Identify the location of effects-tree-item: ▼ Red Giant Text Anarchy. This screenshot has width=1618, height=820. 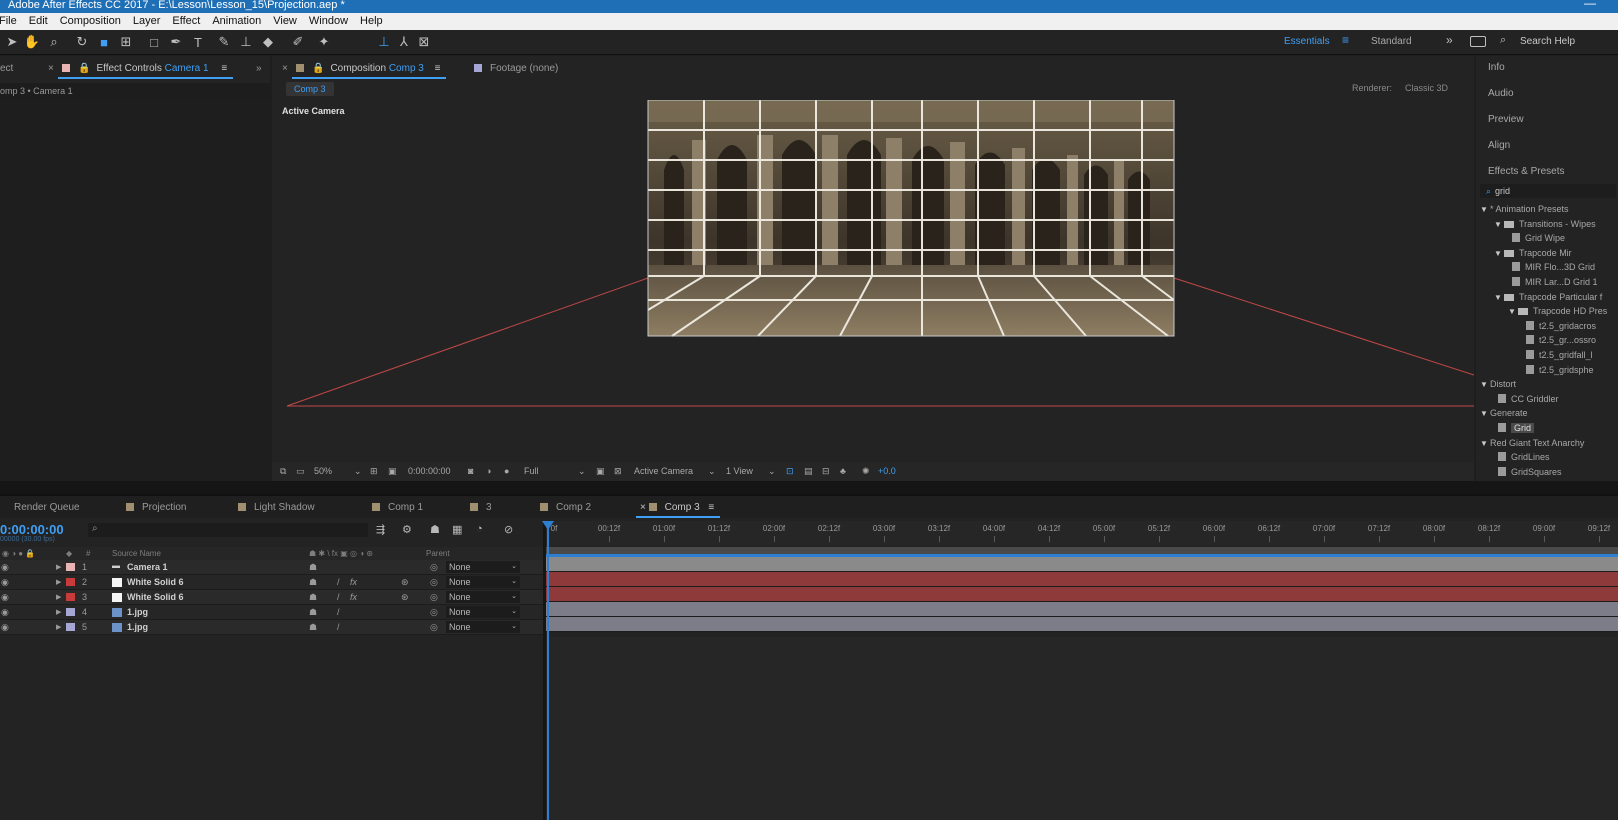
(1532, 443).